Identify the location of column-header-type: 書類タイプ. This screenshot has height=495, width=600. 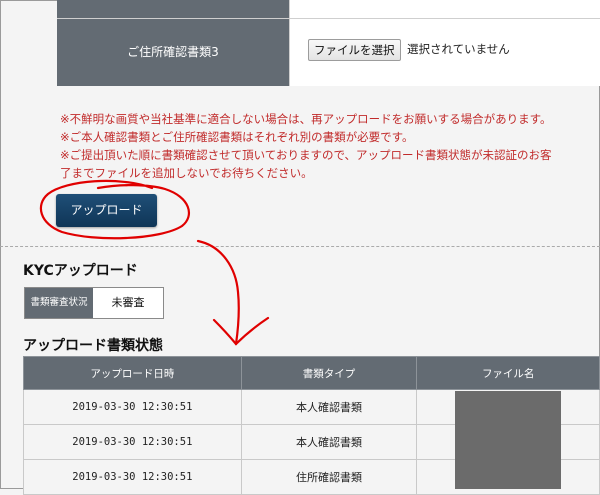
(329, 373).